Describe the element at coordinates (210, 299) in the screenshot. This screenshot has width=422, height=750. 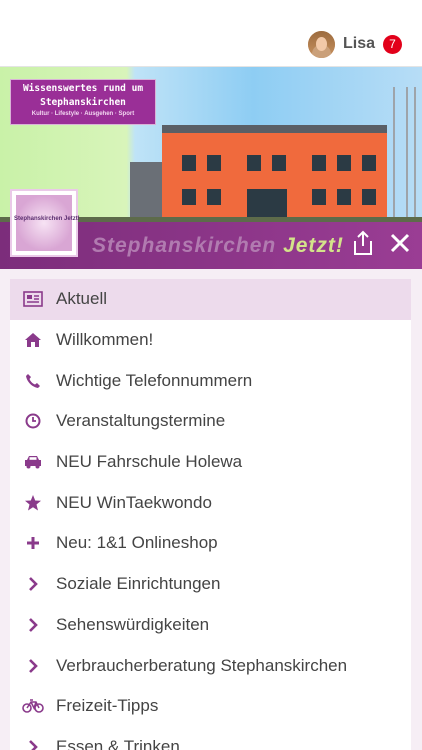
I see `menu-item-aktuell: Aktuell` at that location.